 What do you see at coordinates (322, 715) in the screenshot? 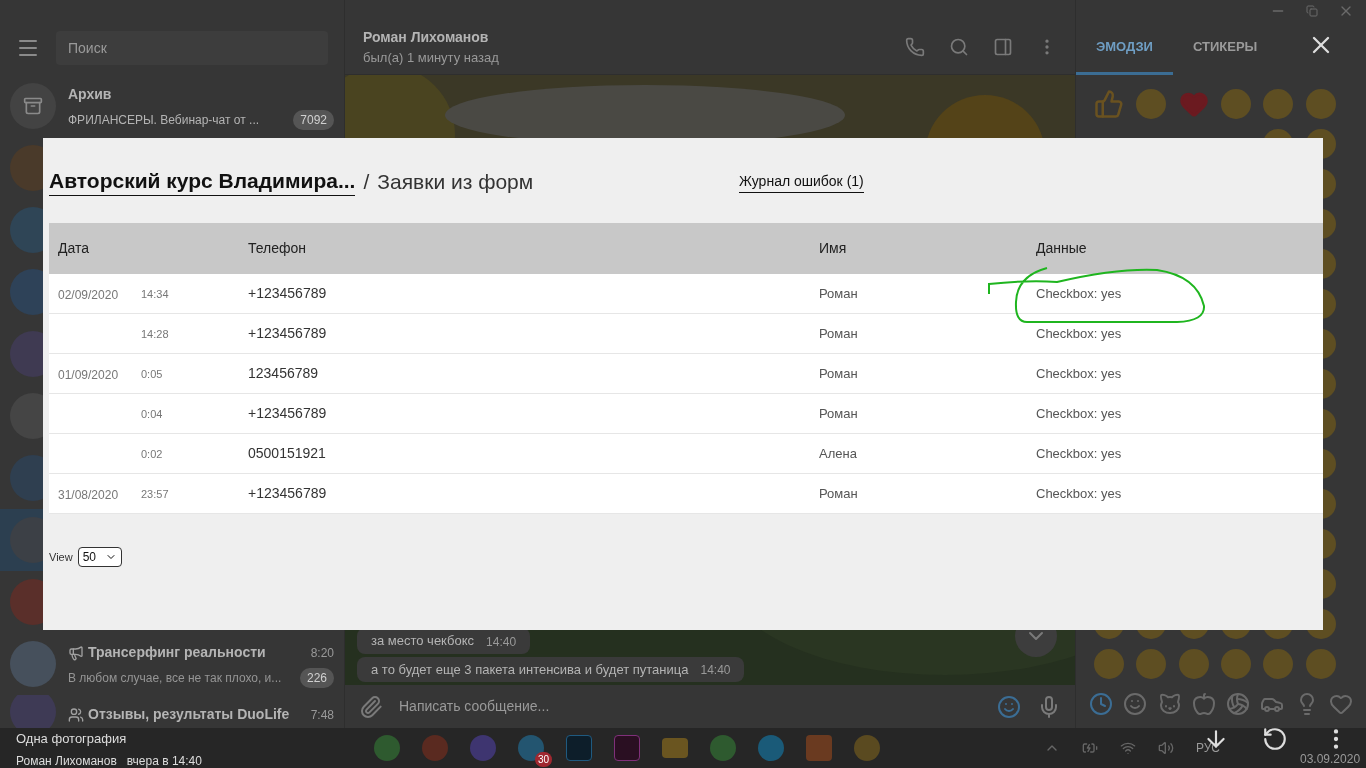
I see `chat-time: 7:48` at bounding box center [322, 715].